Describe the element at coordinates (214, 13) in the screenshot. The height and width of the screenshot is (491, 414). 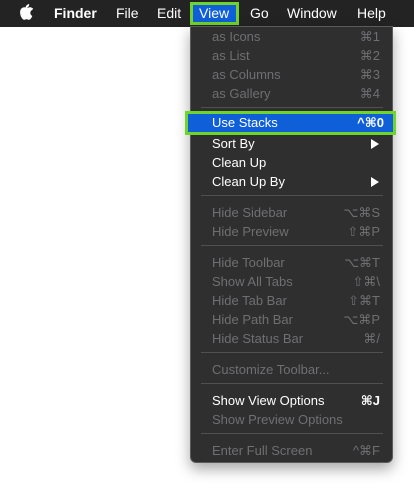
I see `menu-view: View` at that location.